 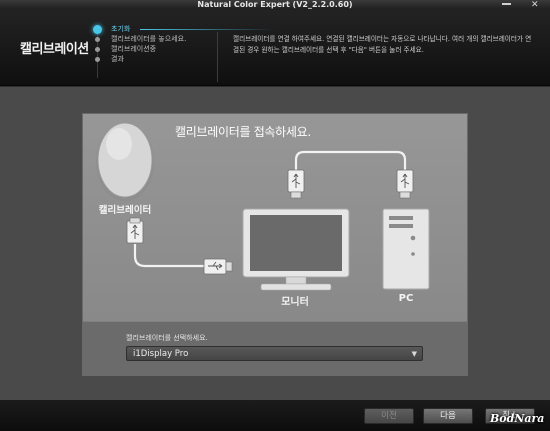 I want to click on calibrator-select-label: 캘리브레이터를 선택하세요., so click(x=167, y=338).